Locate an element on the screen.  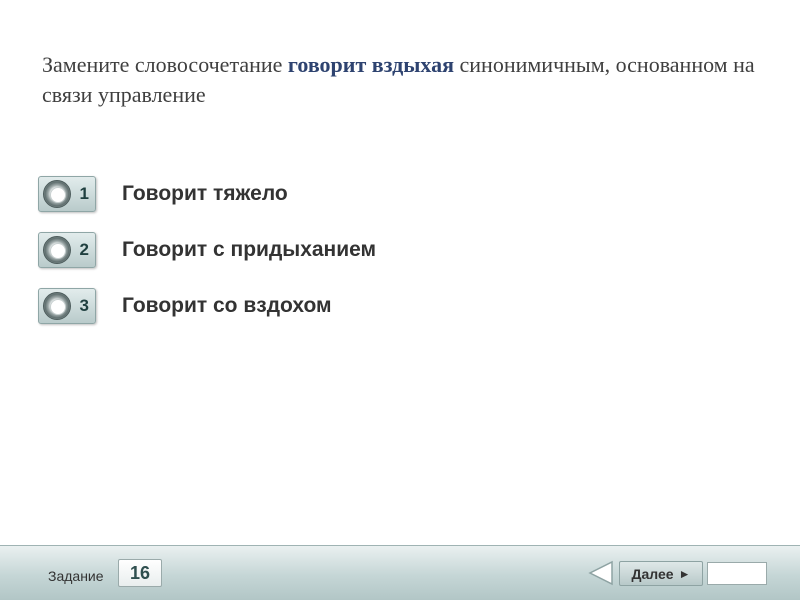
question-text-before: Замените словосочетание is located at coordinates (165, 64).